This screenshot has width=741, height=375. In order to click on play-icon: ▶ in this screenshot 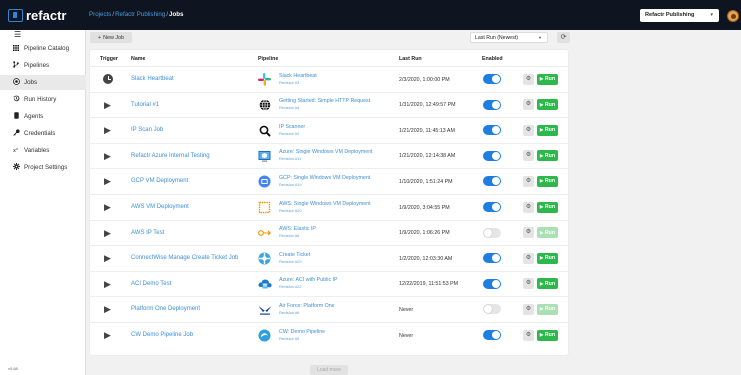, I will do `click(541, 309)`.